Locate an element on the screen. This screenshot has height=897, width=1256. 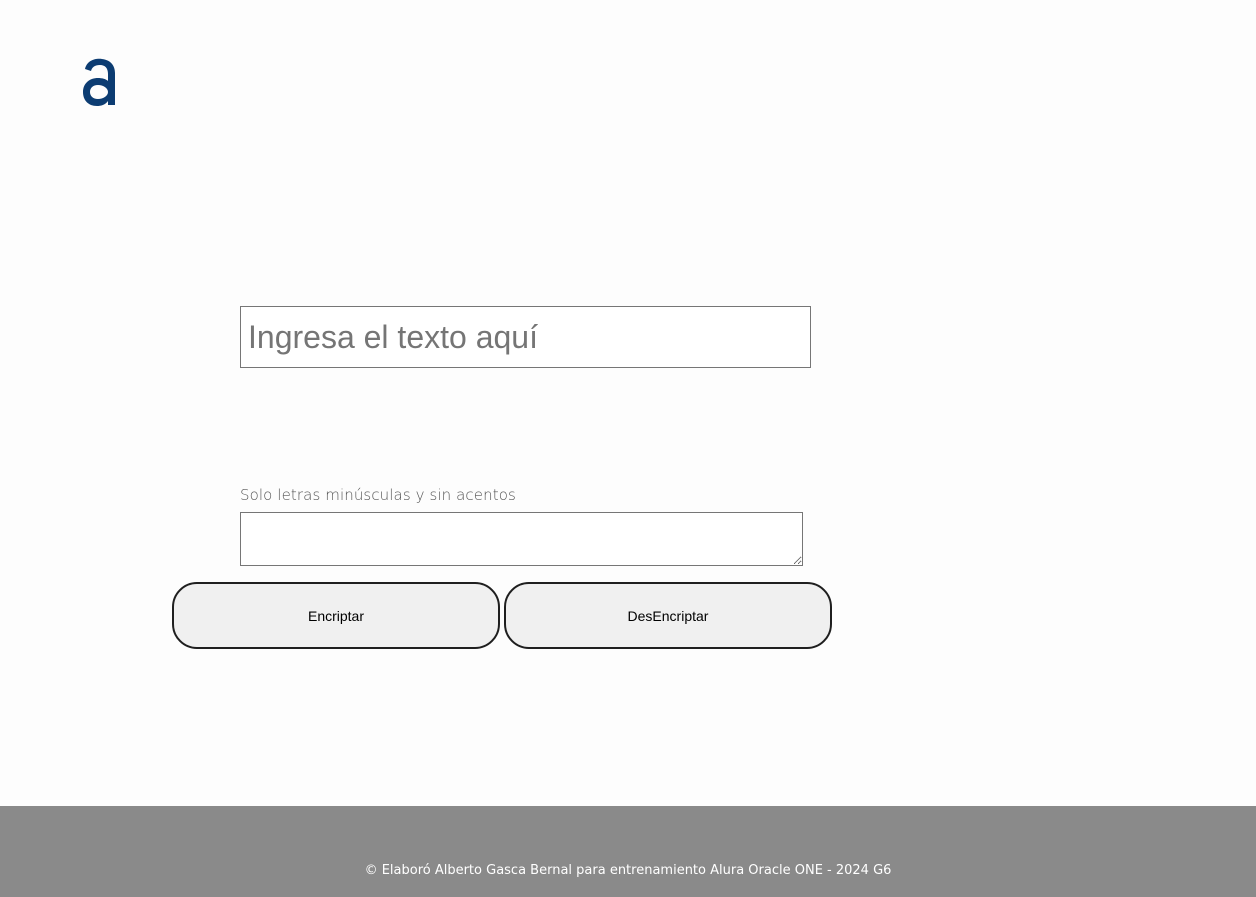
hint-label: Solo letras minúsculas y sin acentos is located at coordinates (378, 495).